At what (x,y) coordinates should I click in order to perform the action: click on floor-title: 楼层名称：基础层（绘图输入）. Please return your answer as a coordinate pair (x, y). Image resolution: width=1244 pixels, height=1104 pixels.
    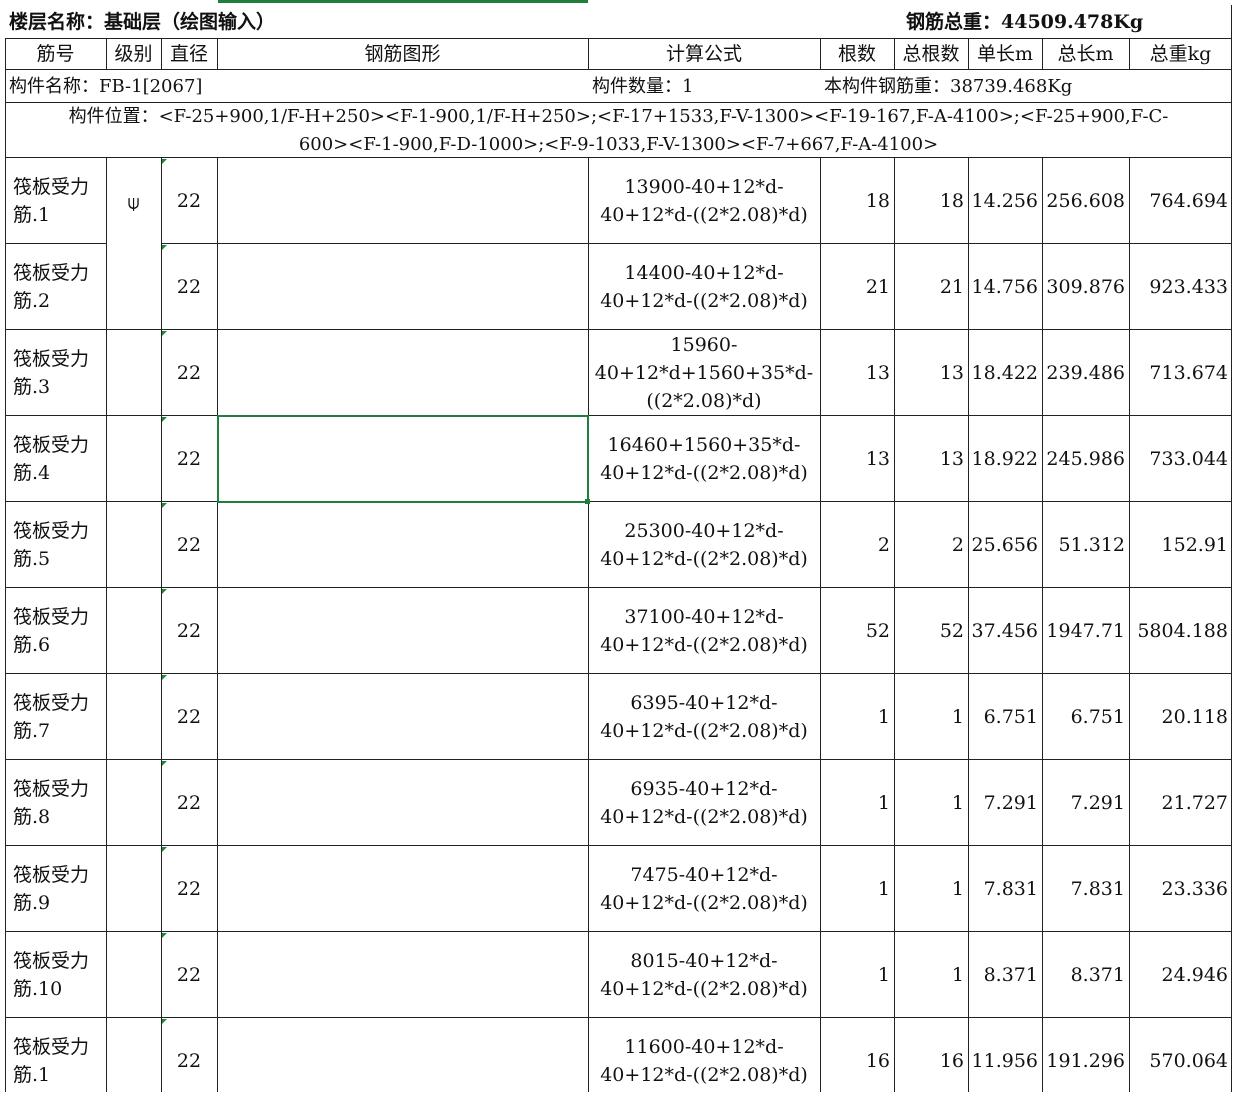
    Looking at the image, I should click on (309, 22).